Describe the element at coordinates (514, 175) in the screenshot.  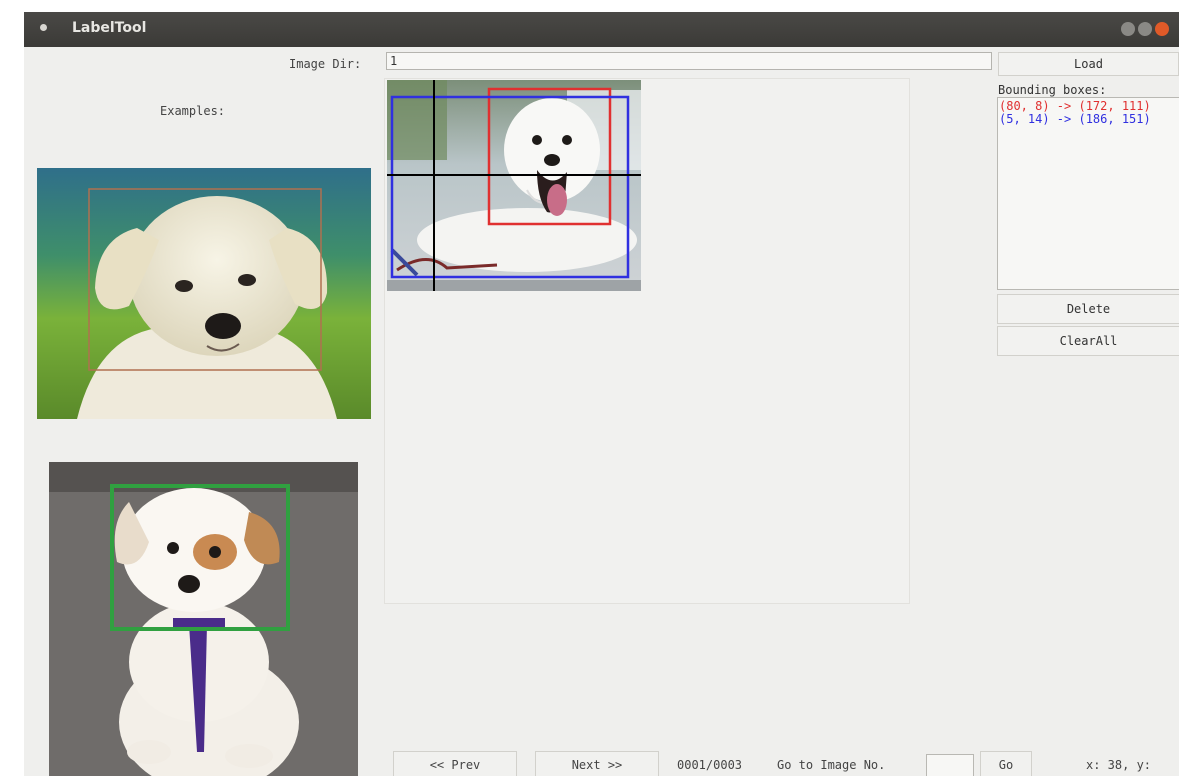
I see `crosshair-horizontal` at that location.